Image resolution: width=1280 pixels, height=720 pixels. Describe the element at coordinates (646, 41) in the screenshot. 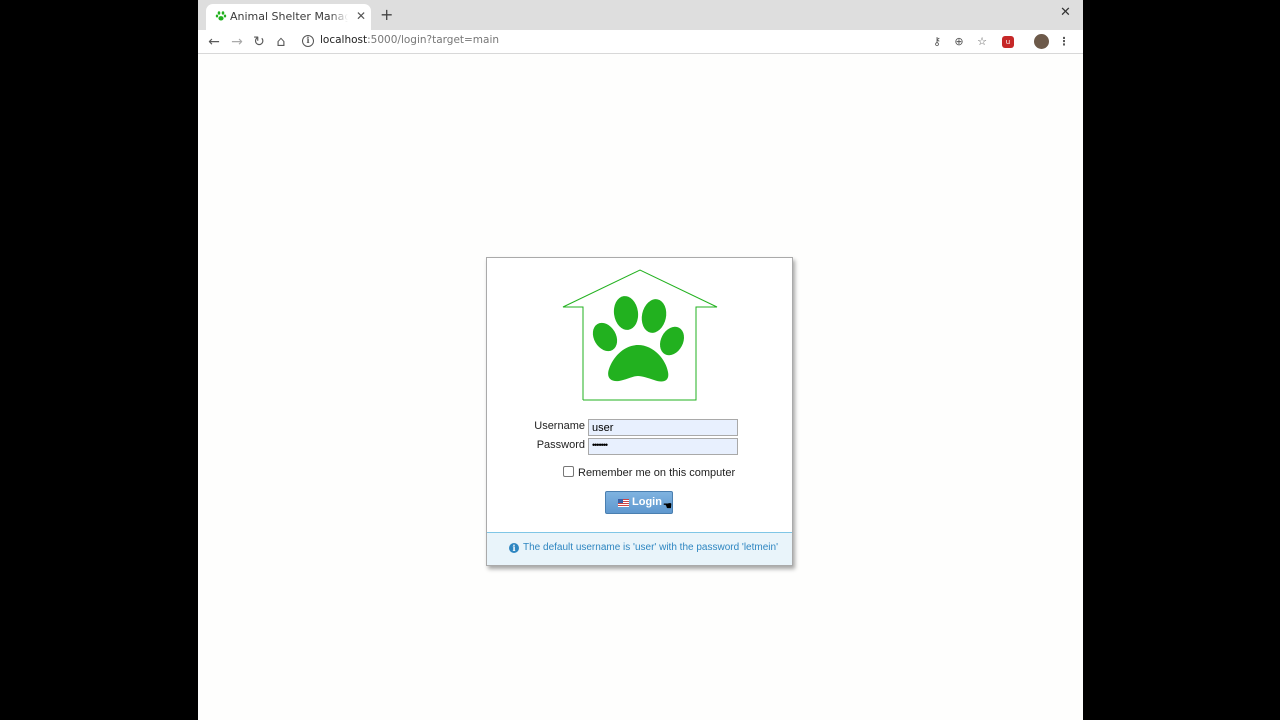

I see `address-bar: i localhost:5000/login?target=main` at that location.